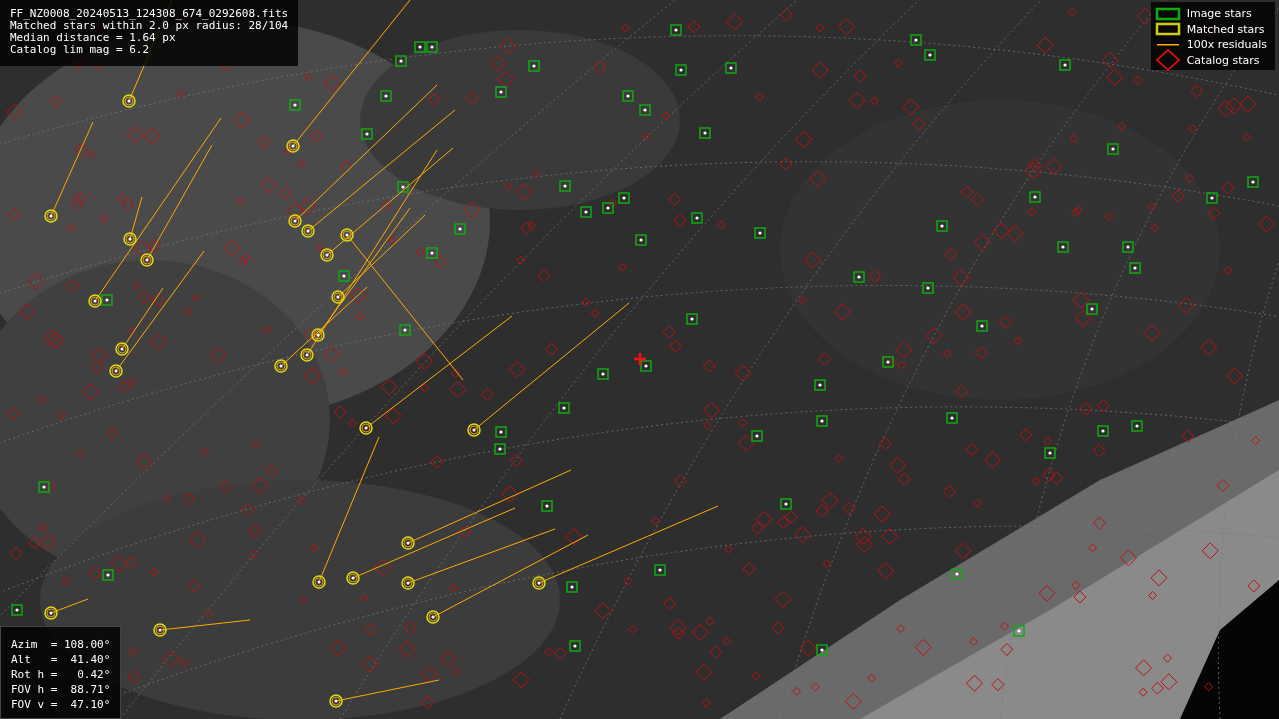  What do you see at coordinates (61, 659) in the screenshot?
I see `pointing-text: Alt = 41.40°` at bounding box center [61, 659].